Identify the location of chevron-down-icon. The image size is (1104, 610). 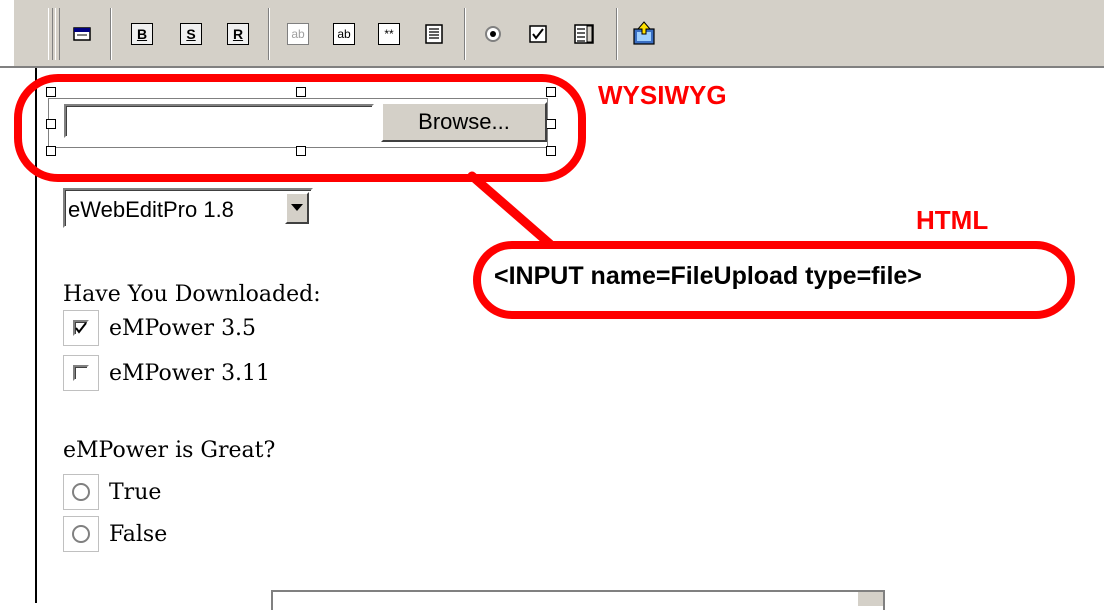
(297, 207).